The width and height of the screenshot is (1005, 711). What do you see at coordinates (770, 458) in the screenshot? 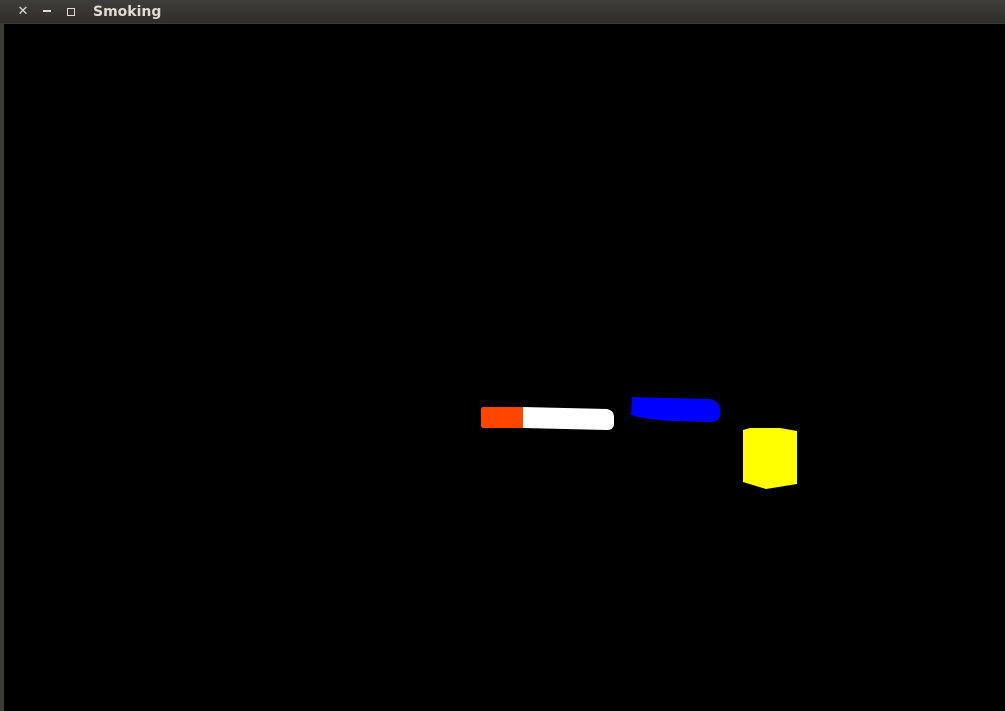
I see `yellow-object` at bounding box center [770, 458].